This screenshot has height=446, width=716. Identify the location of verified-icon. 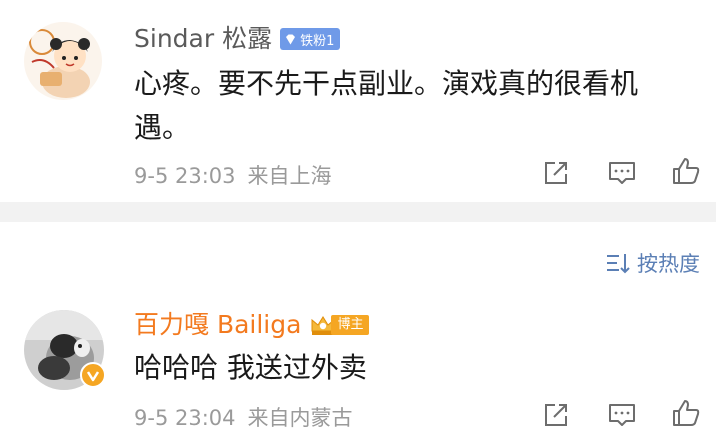
(93, 375).